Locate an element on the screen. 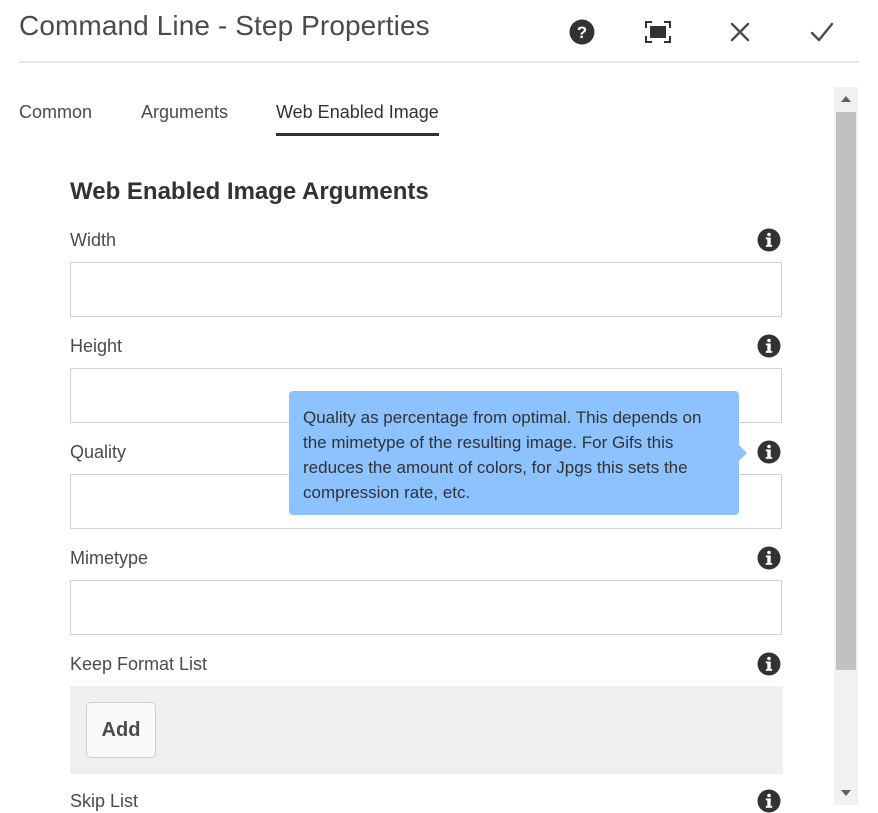 The image size is (878, 813). vertical-scrollbar is located at coordinates (846, 446).